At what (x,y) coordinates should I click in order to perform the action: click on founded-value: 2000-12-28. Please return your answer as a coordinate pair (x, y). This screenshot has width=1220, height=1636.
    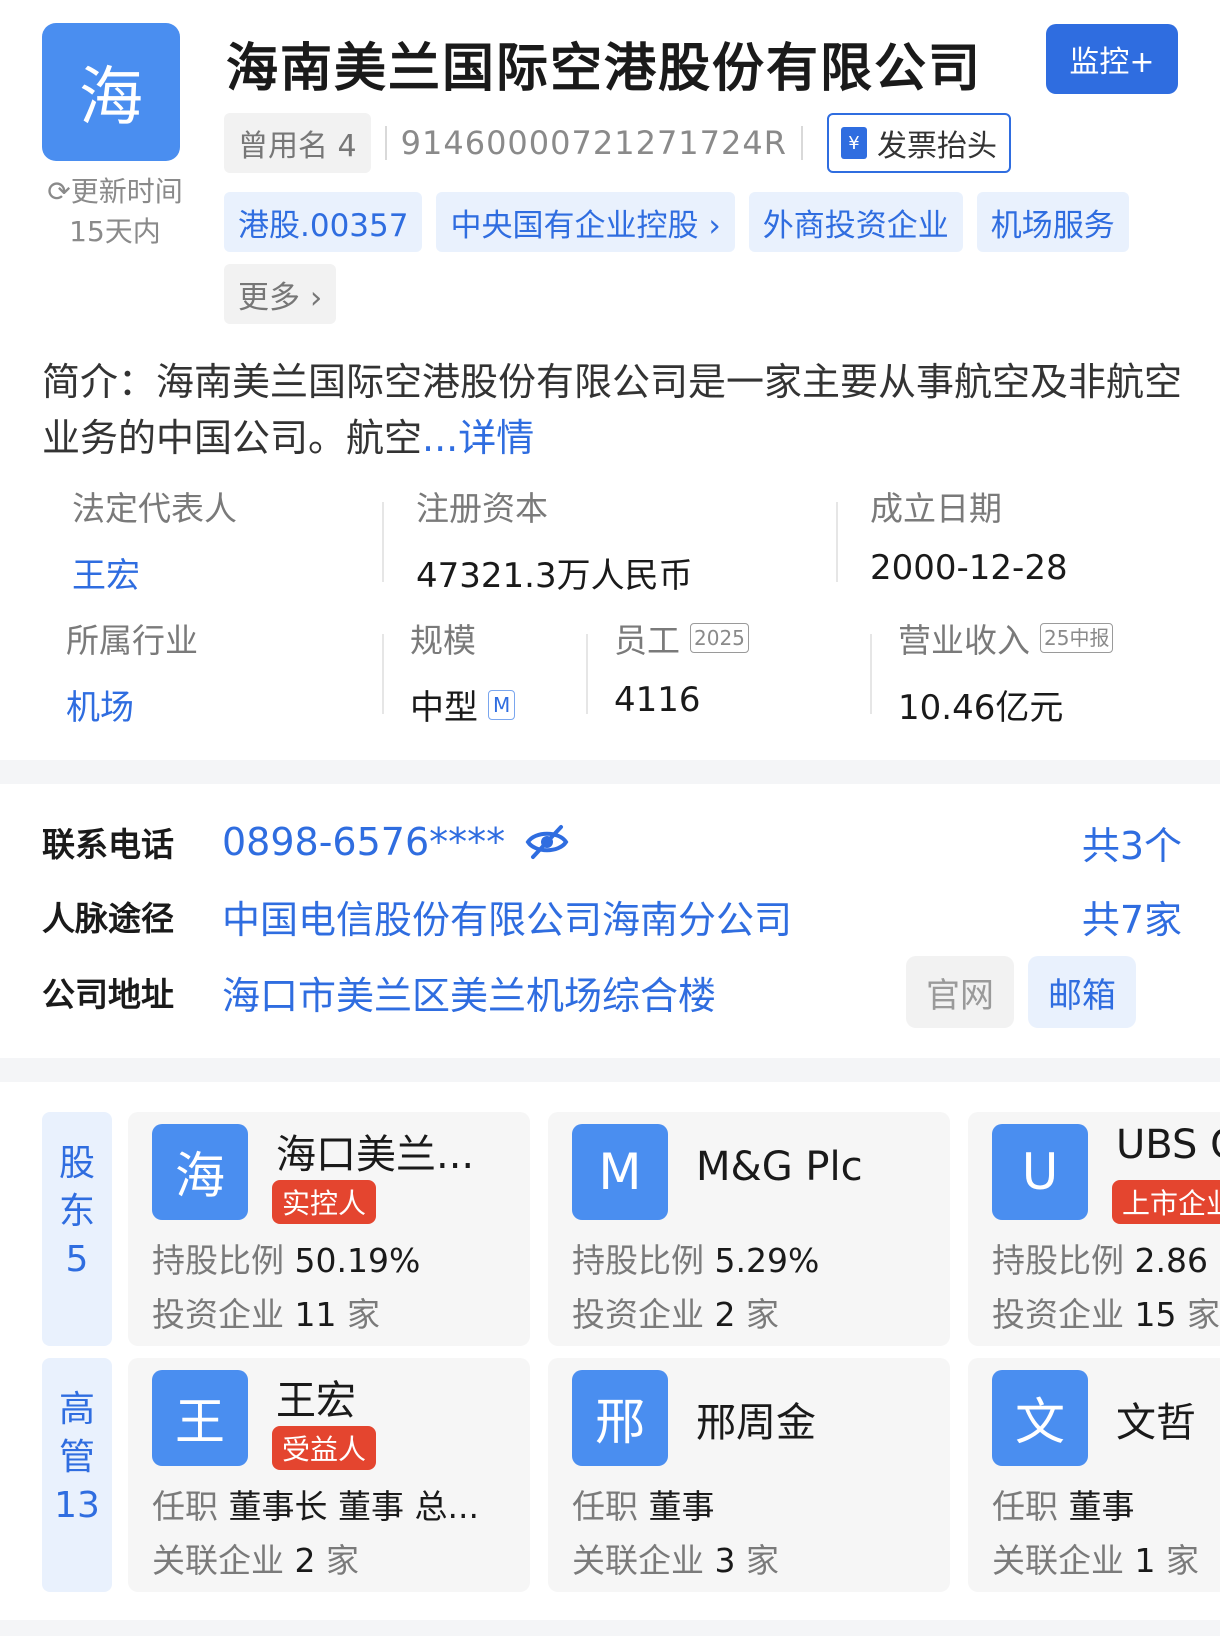
    Looking at the image, I should click on (969, 568).